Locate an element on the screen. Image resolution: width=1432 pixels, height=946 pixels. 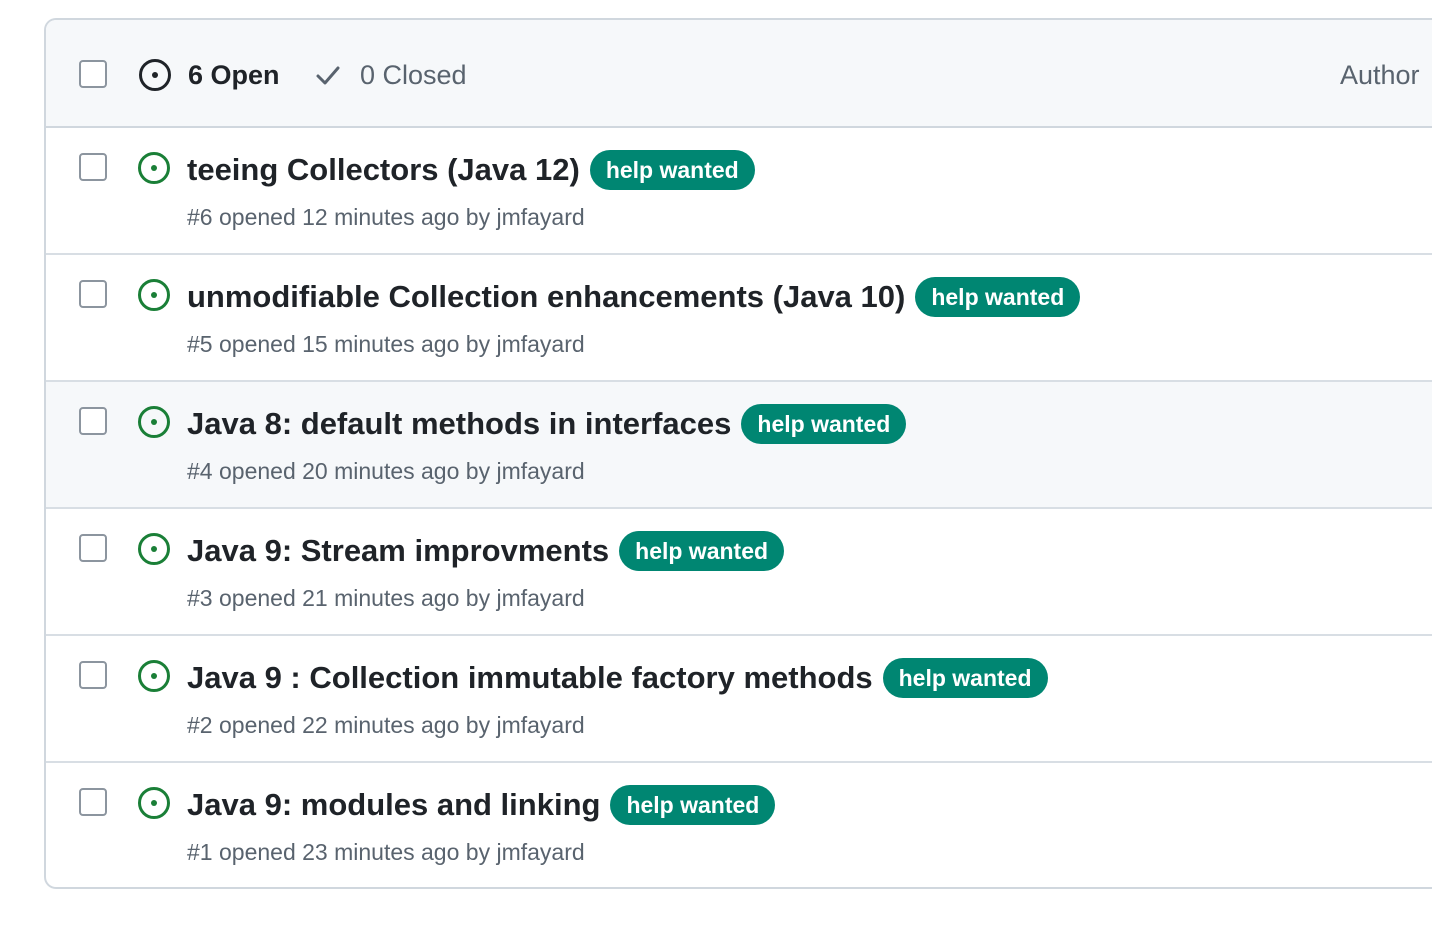
issue-meta: #6 opened 12 minutes ago by jmfayard is located at coordinates (386, 217).